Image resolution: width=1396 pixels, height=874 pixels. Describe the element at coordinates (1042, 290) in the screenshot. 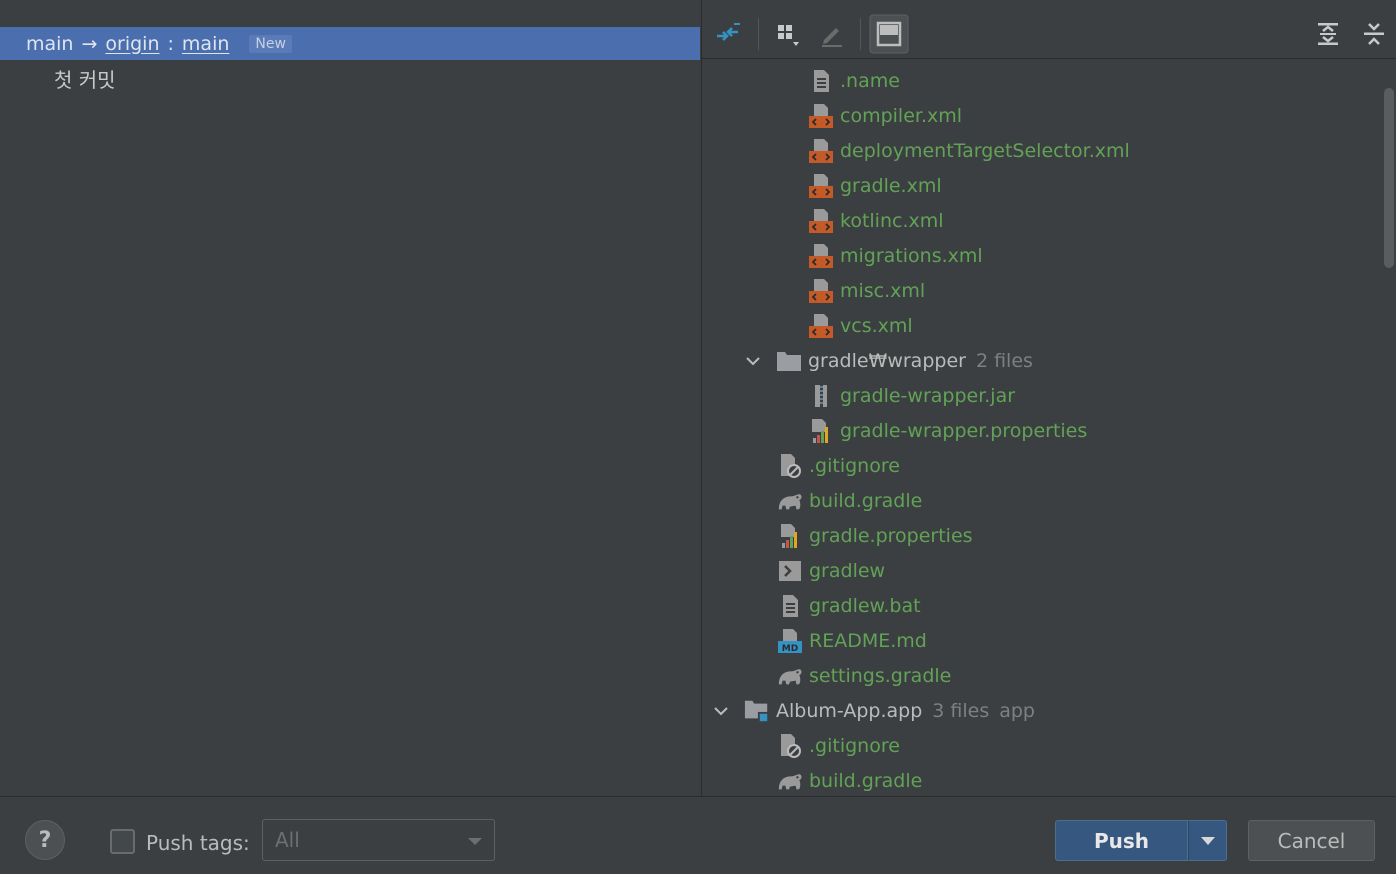

I see `tree-row: misc.xml` at that location.